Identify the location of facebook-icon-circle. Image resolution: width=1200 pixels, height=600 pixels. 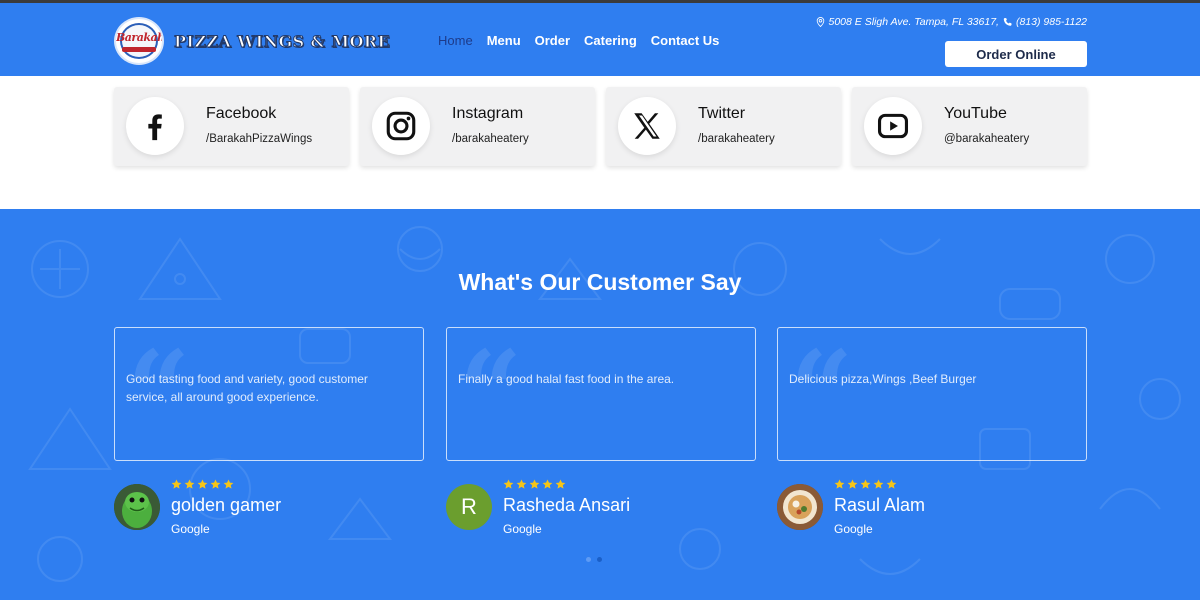
(155, 126).